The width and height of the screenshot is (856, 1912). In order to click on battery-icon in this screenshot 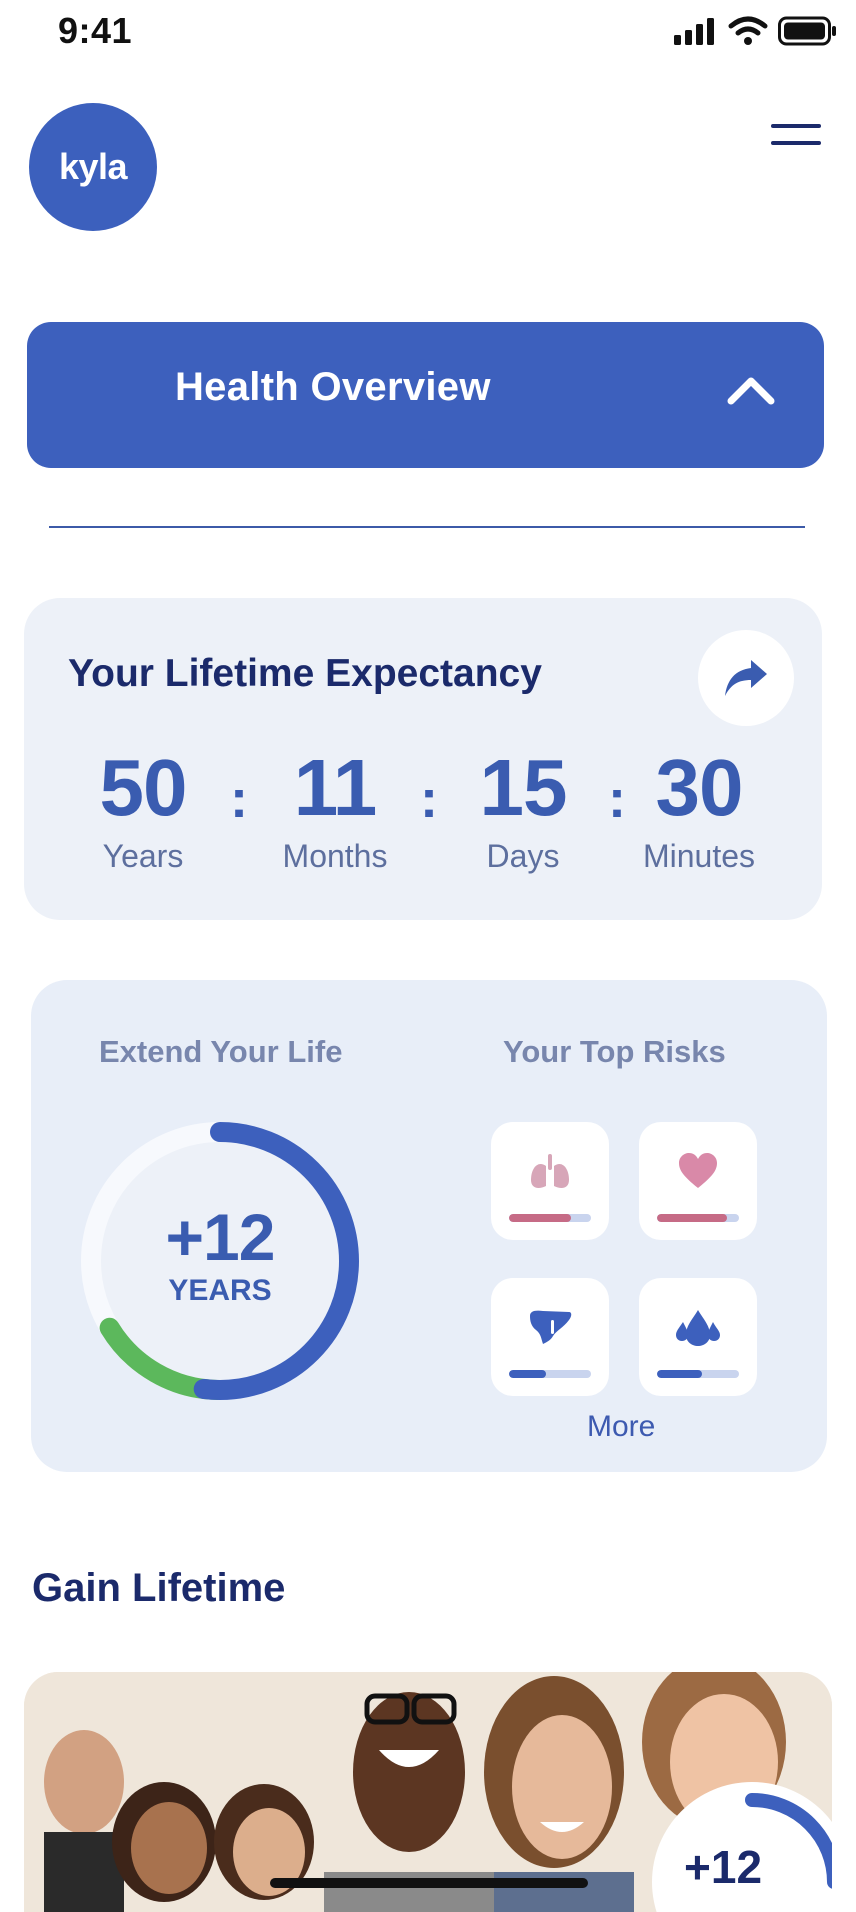, I will do `click(807, 31)`.